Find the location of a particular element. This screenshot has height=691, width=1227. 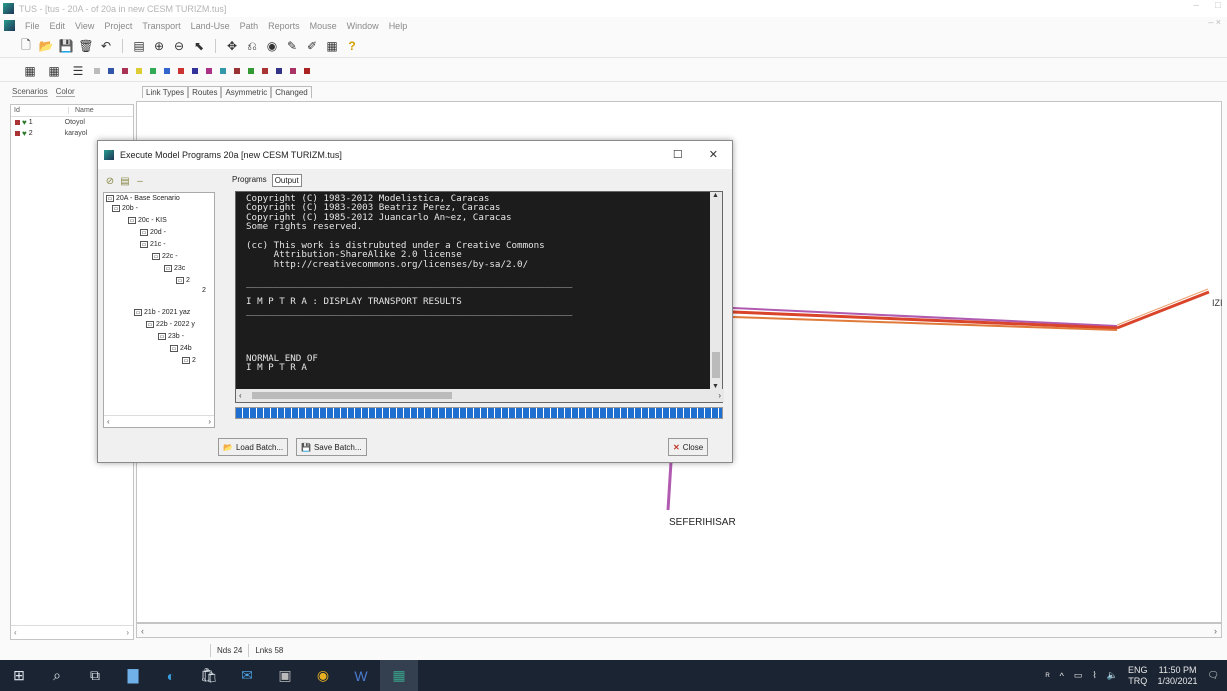

map-horizontal-scrollbar: ‹ › is located at coordinates (679, 630).